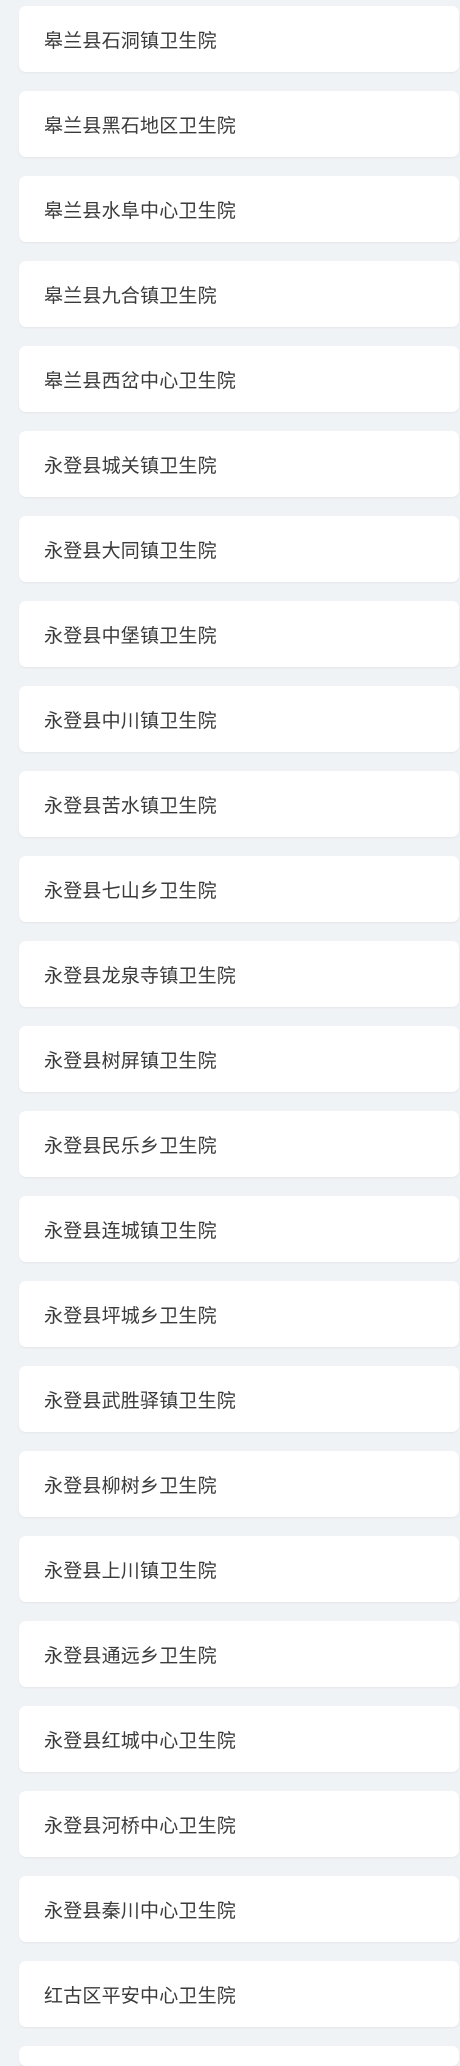 The height and width of the screenshot is (2066, 460). I want to click on list-item: 永登县红城中心卫生院, so click(239, 1739).